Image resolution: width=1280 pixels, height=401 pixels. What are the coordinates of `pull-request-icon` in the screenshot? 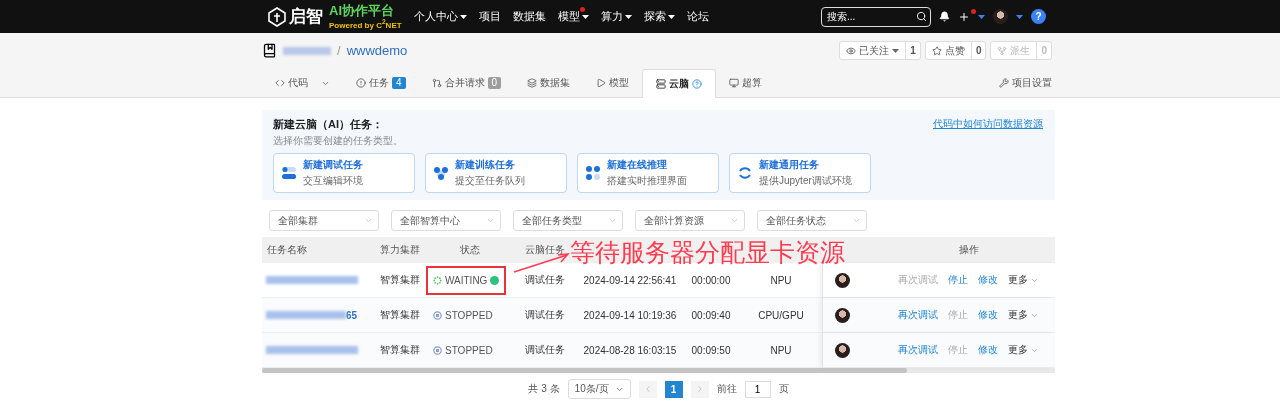 It's located at (436, 83).